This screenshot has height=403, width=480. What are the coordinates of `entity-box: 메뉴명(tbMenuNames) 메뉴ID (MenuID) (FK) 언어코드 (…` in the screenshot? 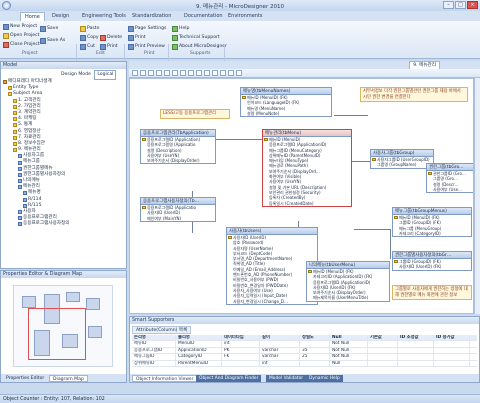 It's located at (286, 102).